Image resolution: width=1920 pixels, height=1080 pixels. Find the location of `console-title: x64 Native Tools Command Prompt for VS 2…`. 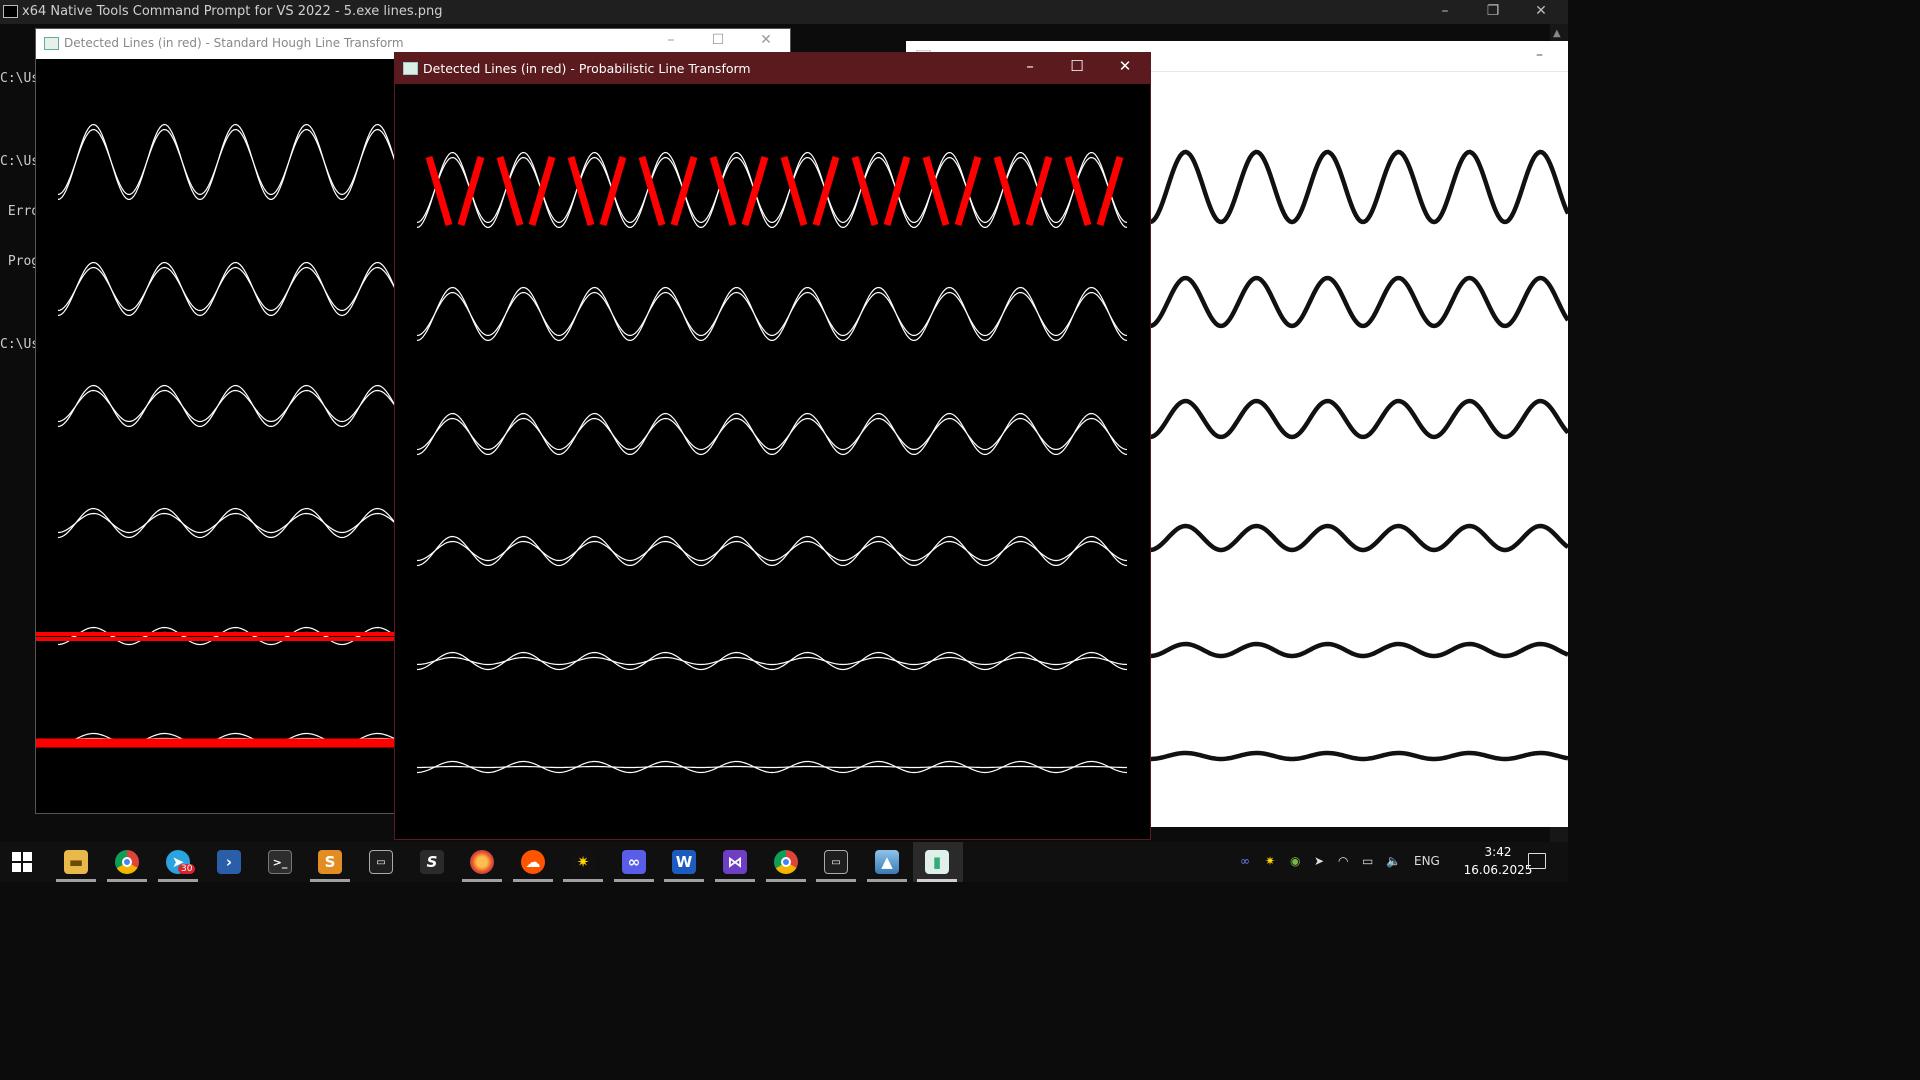

console-title: x64 Native Tools Command Prompt for VS 2… is located at coordinates (232, 11).